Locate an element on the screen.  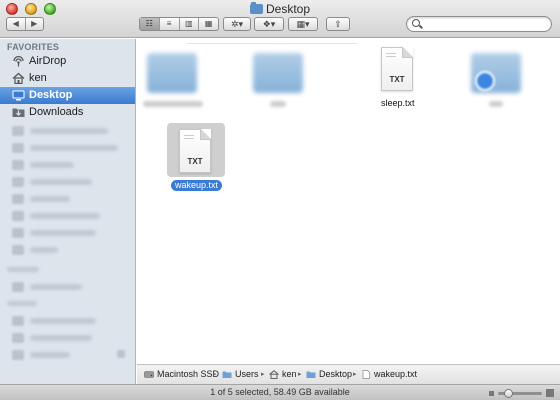
path-crumb-label: Users is located at coordinates (247, 374).